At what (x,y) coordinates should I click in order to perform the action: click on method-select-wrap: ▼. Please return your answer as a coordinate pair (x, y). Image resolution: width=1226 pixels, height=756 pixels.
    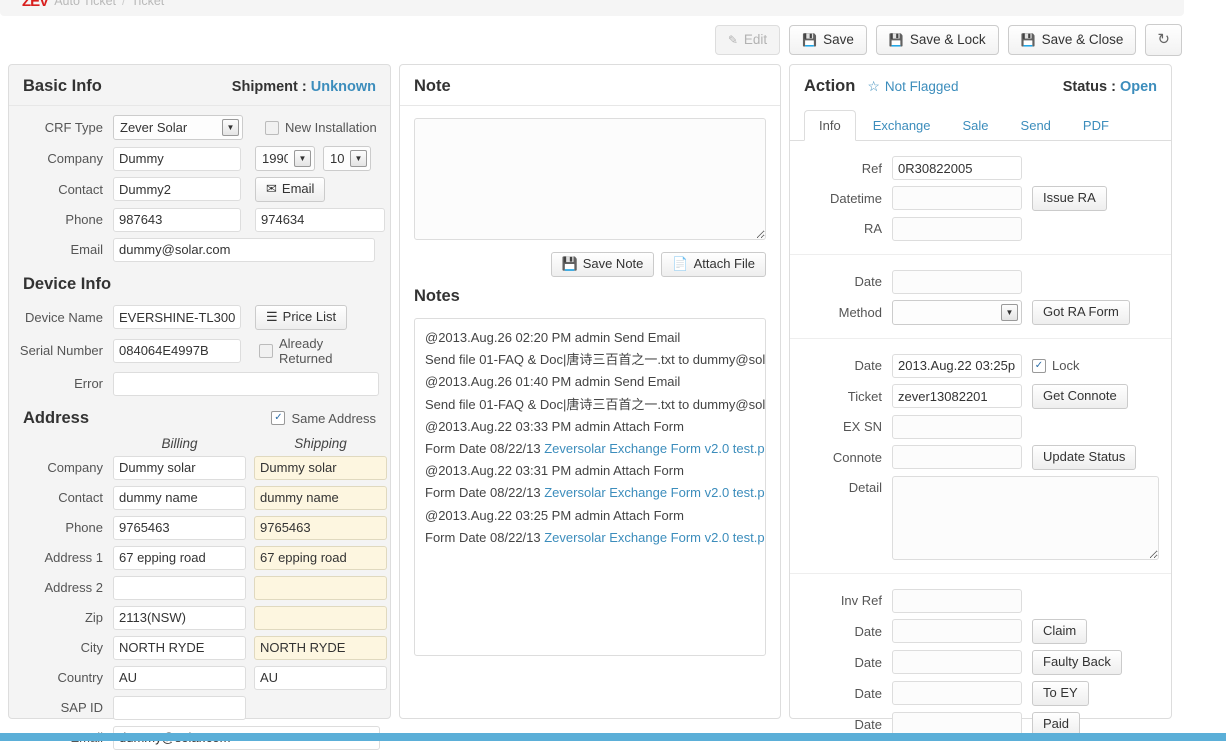
    Looking at the image, I should click on (957, 312).